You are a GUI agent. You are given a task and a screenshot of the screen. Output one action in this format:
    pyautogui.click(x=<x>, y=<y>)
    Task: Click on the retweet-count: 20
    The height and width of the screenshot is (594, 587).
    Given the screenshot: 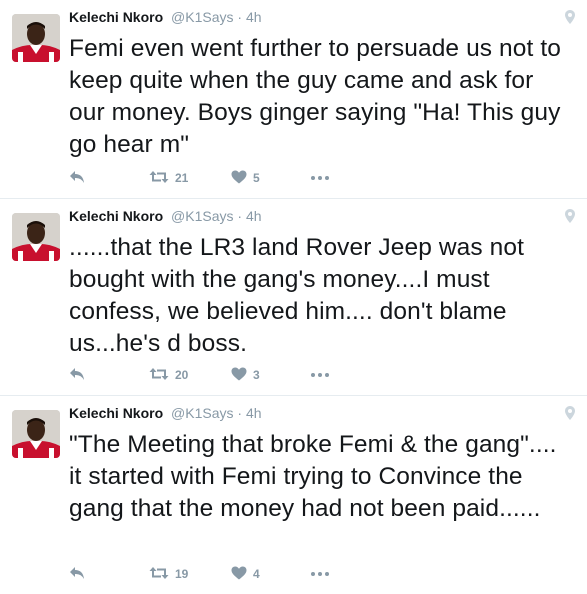 What is the action you would take?
    pyautogui.click(x=182, y=375)
    